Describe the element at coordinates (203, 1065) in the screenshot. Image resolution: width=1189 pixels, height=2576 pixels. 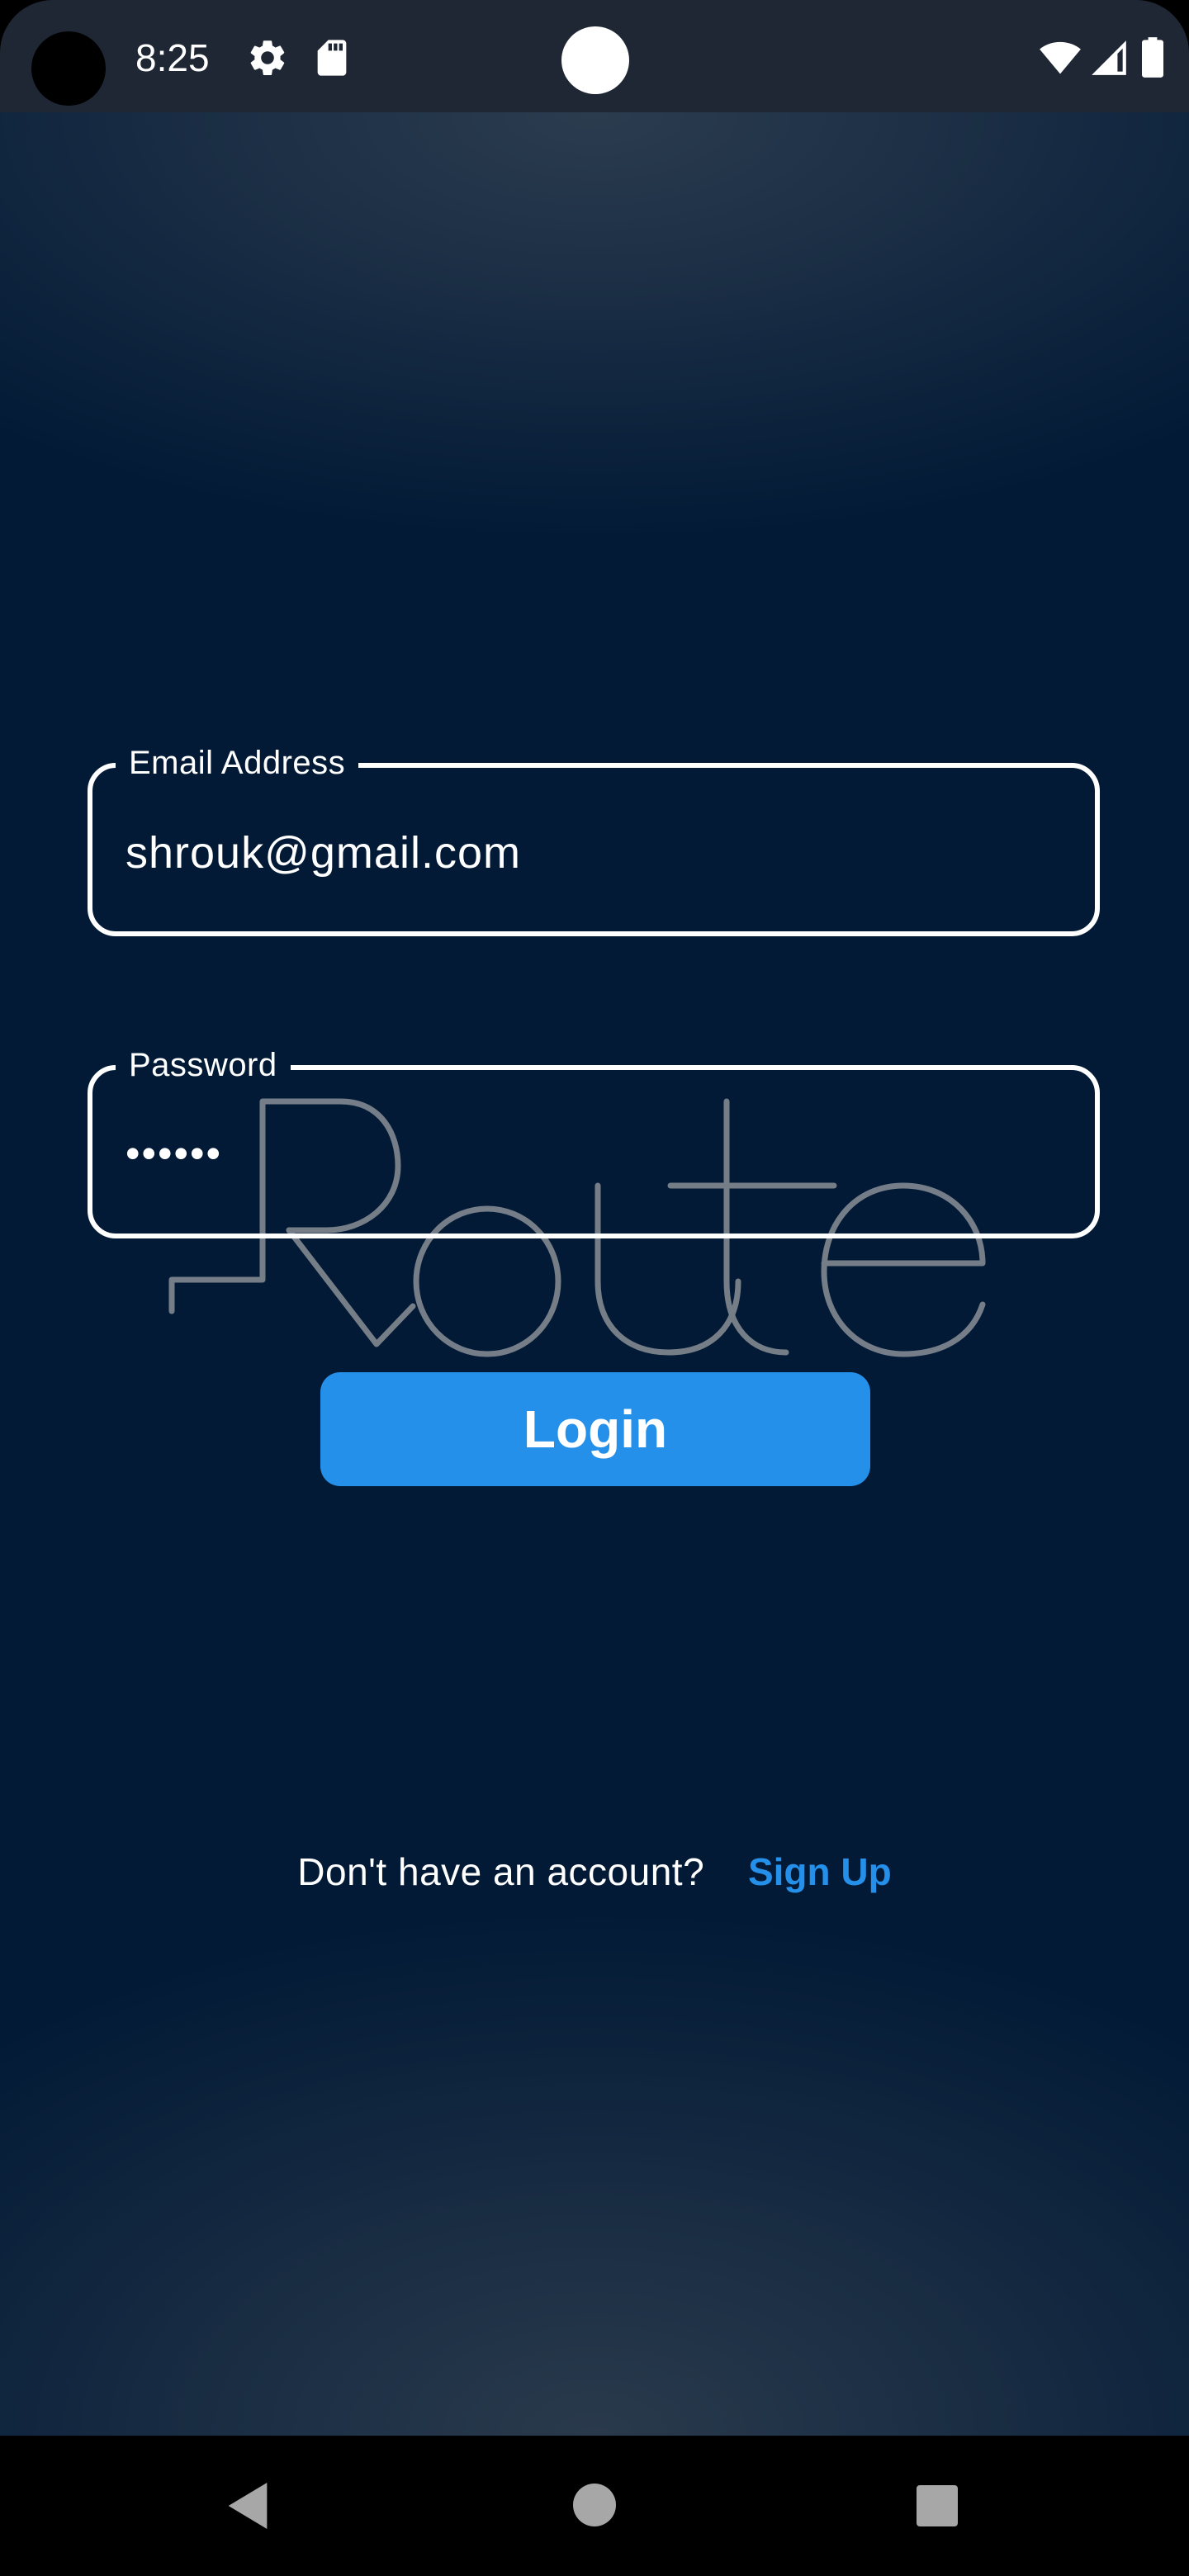
I see `password-field-label: Password` at that location.